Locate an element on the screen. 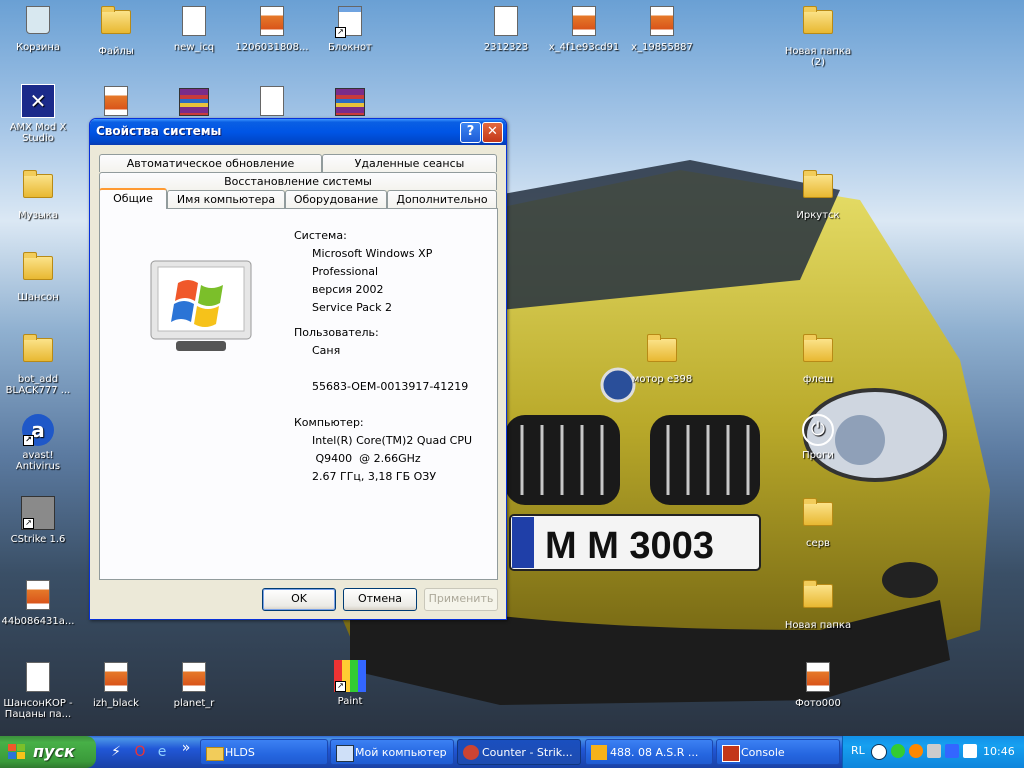 This screenshot has height=768, width=1024. photo000-desktop-icon: Фото000 is located at coordinates (818, 684).